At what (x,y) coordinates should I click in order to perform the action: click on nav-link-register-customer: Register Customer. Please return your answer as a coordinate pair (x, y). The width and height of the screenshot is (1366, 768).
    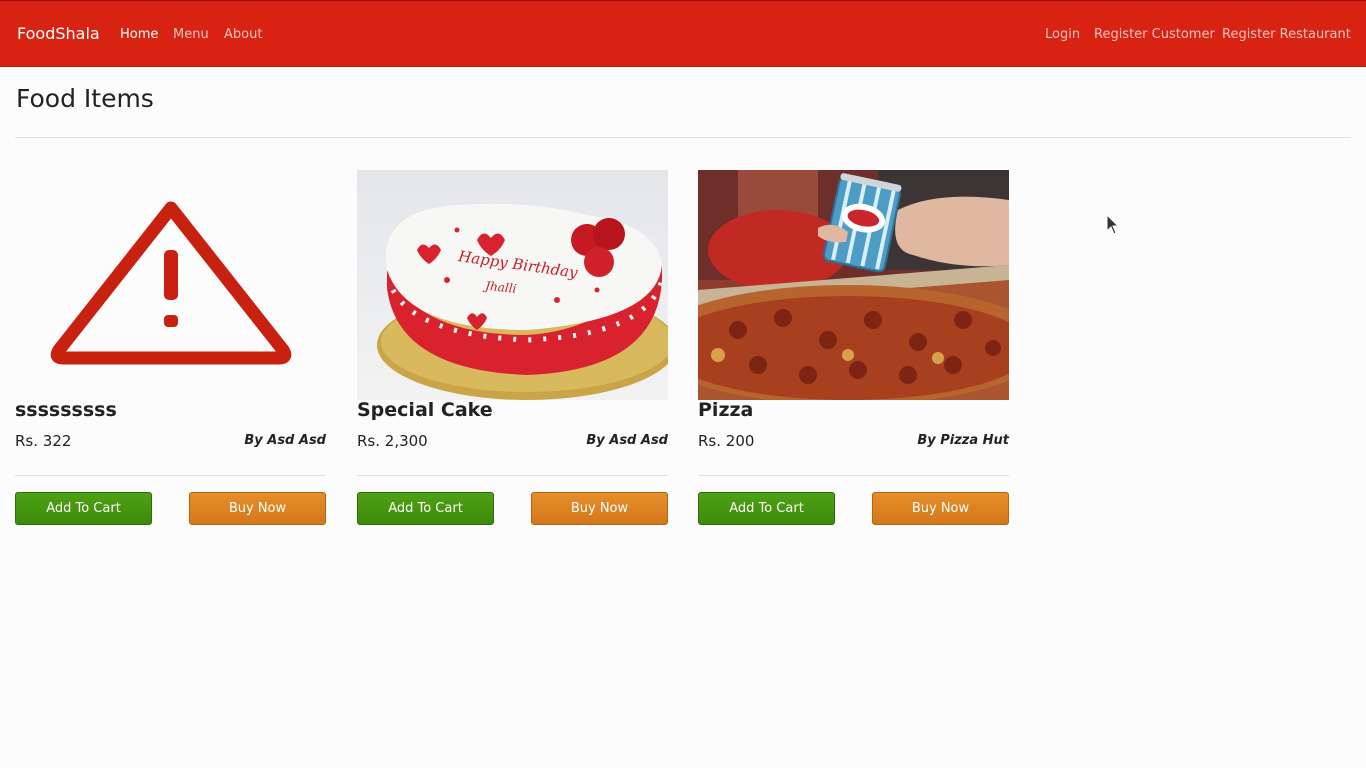
    Looking at the image, I should click on (1154, 34).